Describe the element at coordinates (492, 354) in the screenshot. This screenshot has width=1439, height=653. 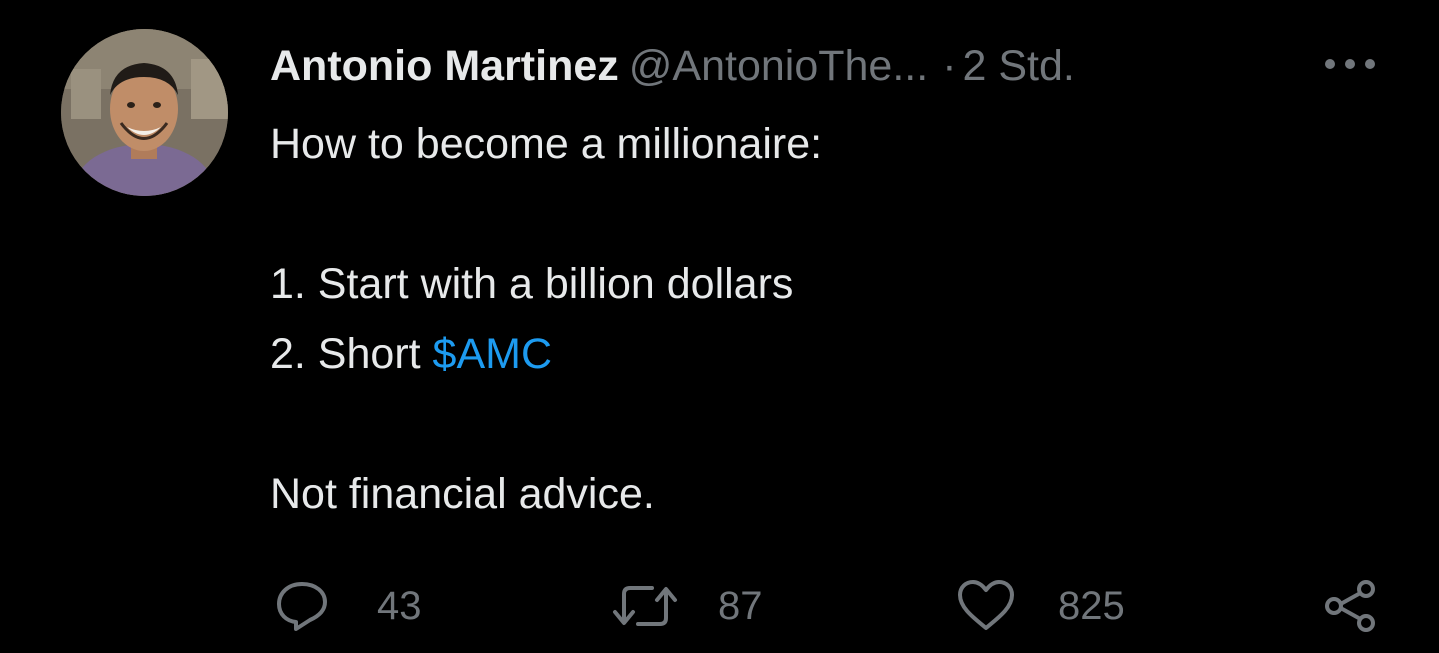
I see `cashtag-link: $AMC` at that location.